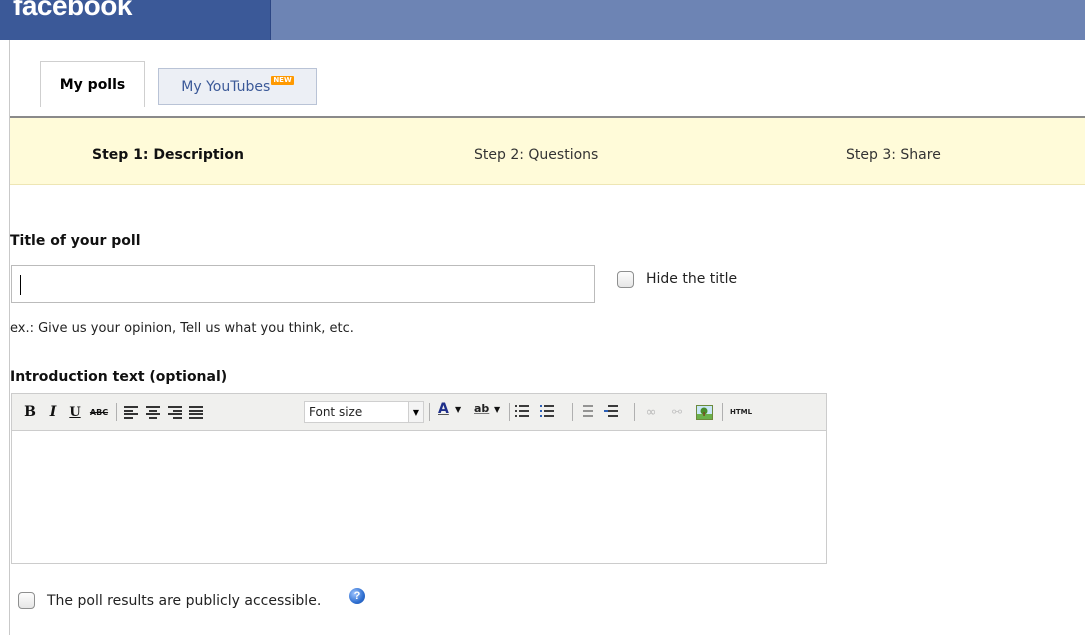 This screenshot has height=635, width=1085. Describe the element at coordinates (72, 11) in the screenshot. I see `facebook-logo: facebook` at that location.